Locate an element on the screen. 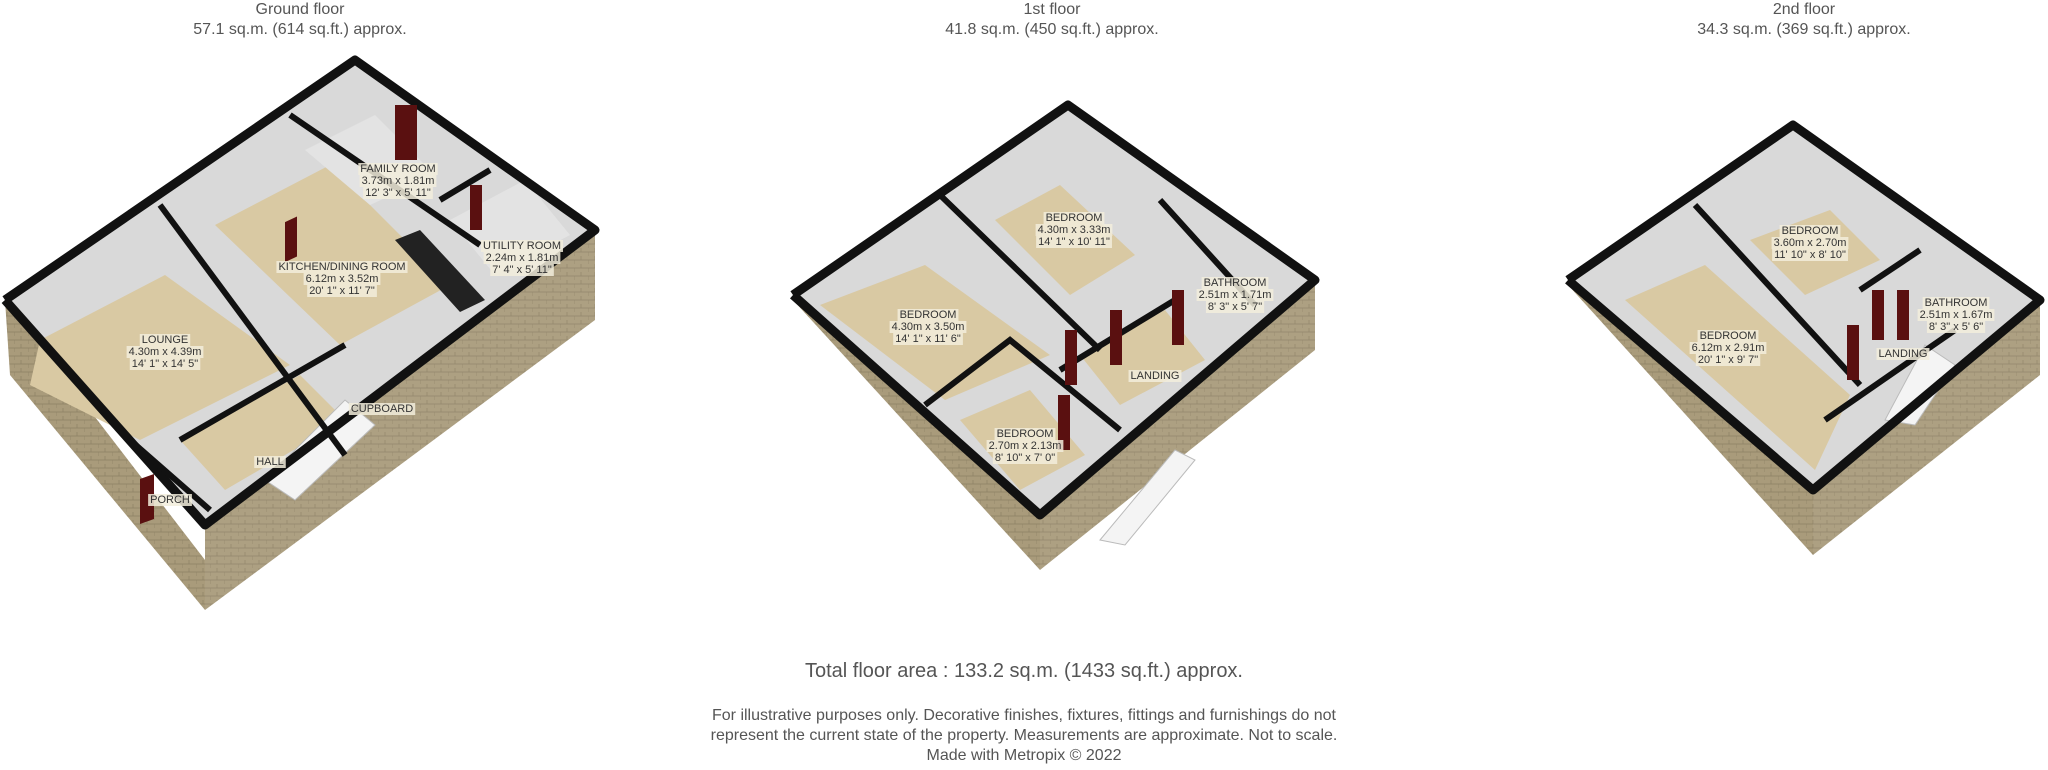  first-bedroom-small-metric: 2.70m x 2.13m is located at coordinates (1025, 446).